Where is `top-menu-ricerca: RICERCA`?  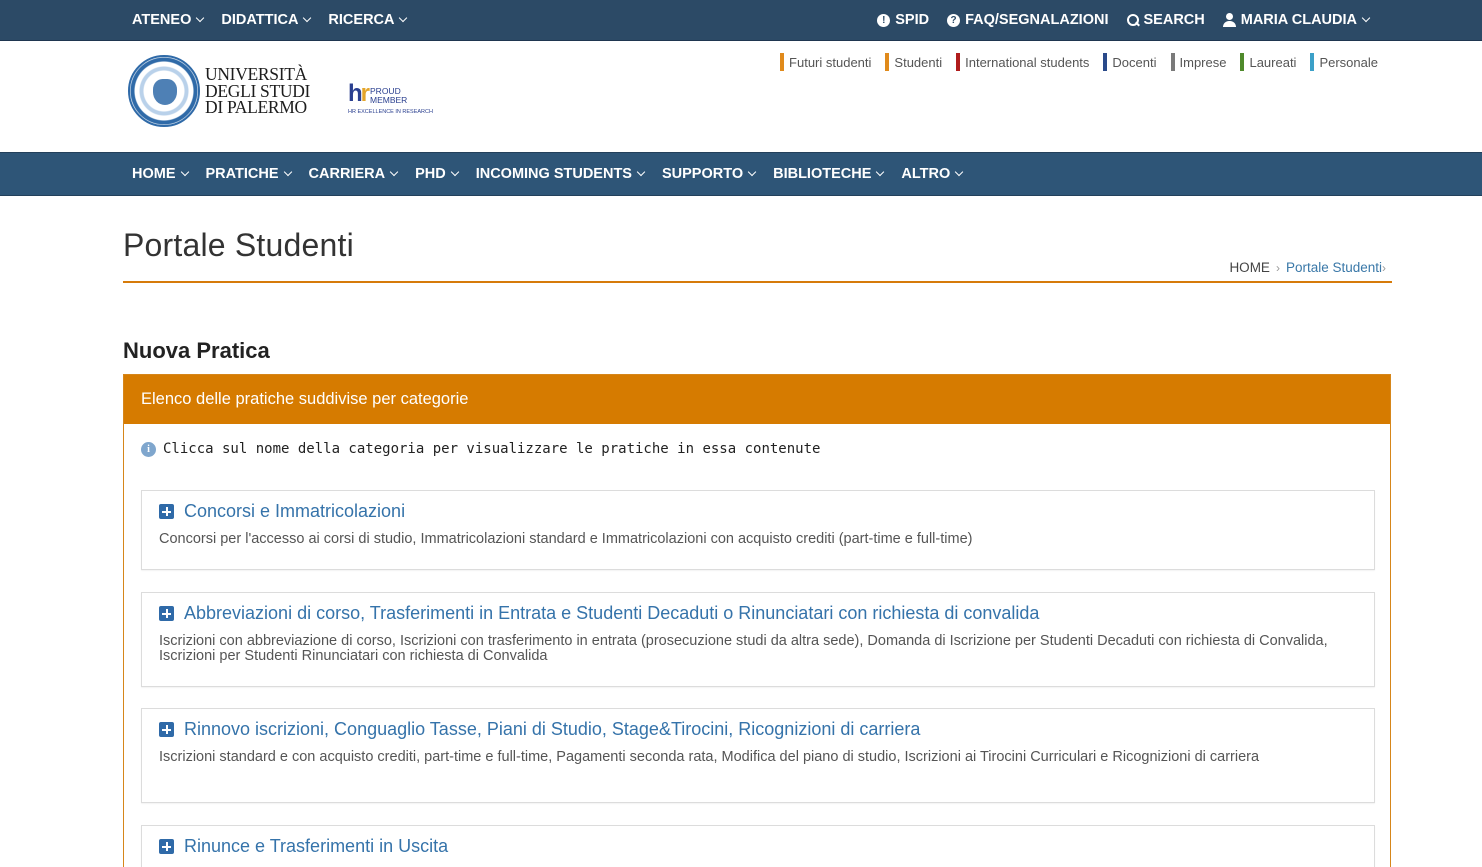 top-menu-ricerca: RICERCA is located at coordinates (368, 20).